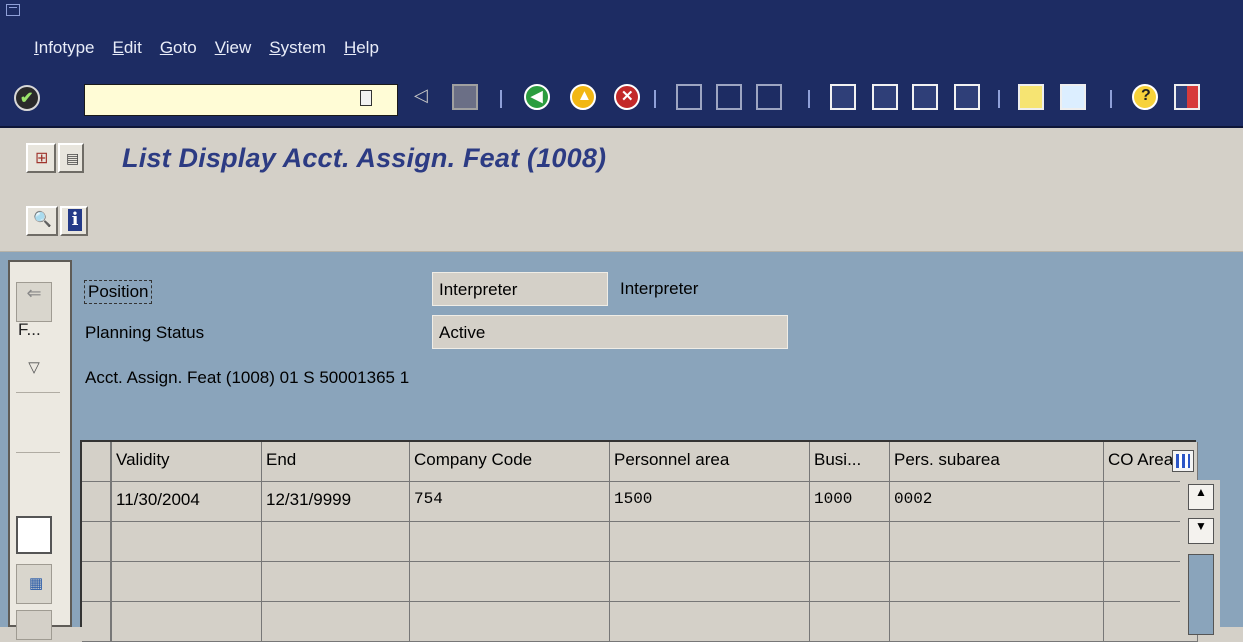 Image resolution: width=1243 pixels, height=642 pixels. I want to click on layout-icon, so click(1187, 97).